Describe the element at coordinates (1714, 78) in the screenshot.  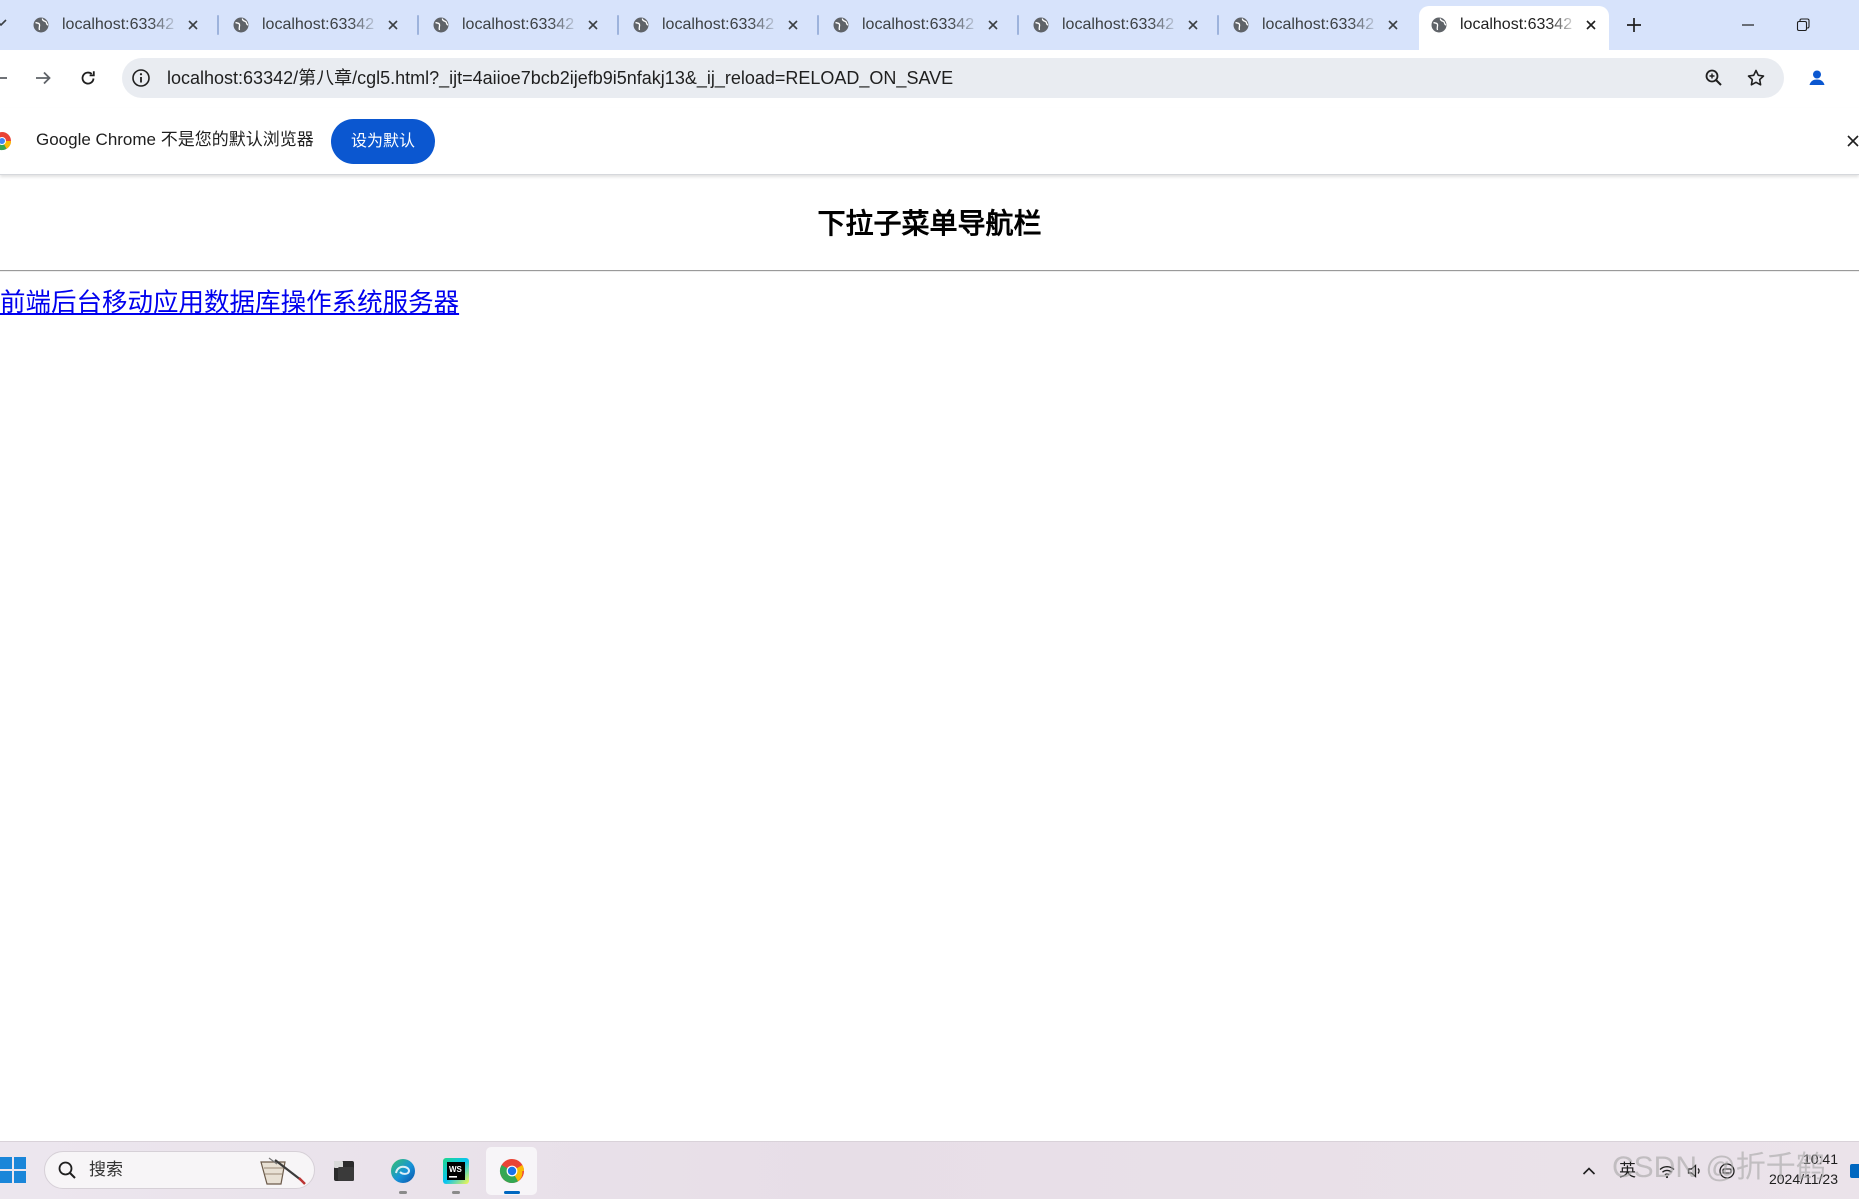
I see `zoom-icon` at that location.